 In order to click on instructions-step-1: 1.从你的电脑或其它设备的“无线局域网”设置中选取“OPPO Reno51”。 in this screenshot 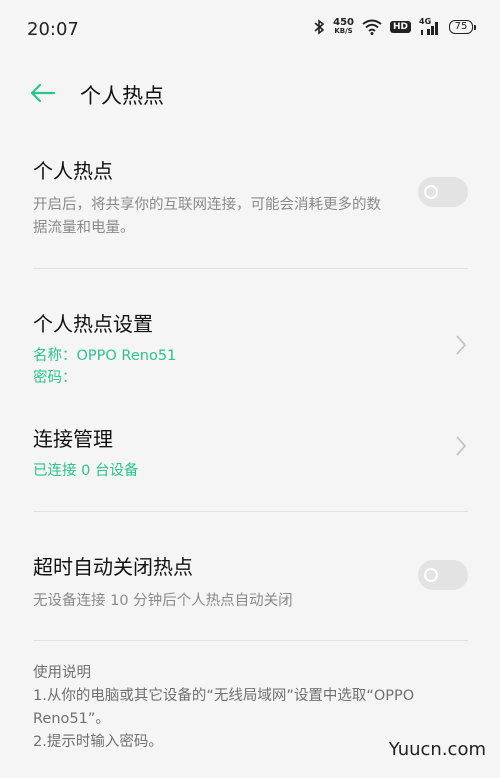, I will do `click(224, 707)`.